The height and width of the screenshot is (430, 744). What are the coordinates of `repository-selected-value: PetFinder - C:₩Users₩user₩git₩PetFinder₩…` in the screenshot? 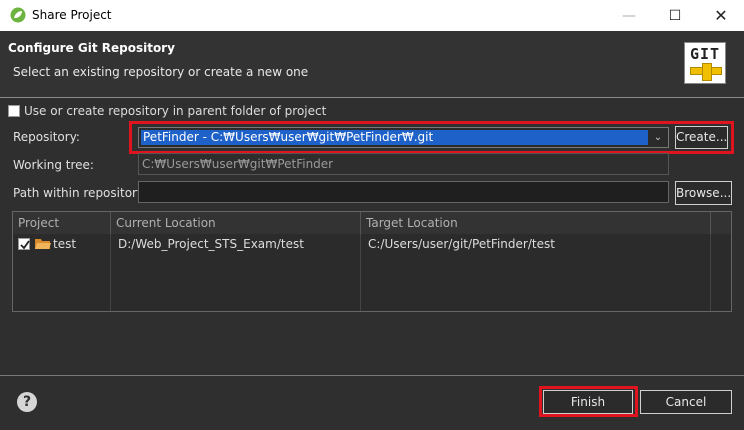 It's located at (394, 137).